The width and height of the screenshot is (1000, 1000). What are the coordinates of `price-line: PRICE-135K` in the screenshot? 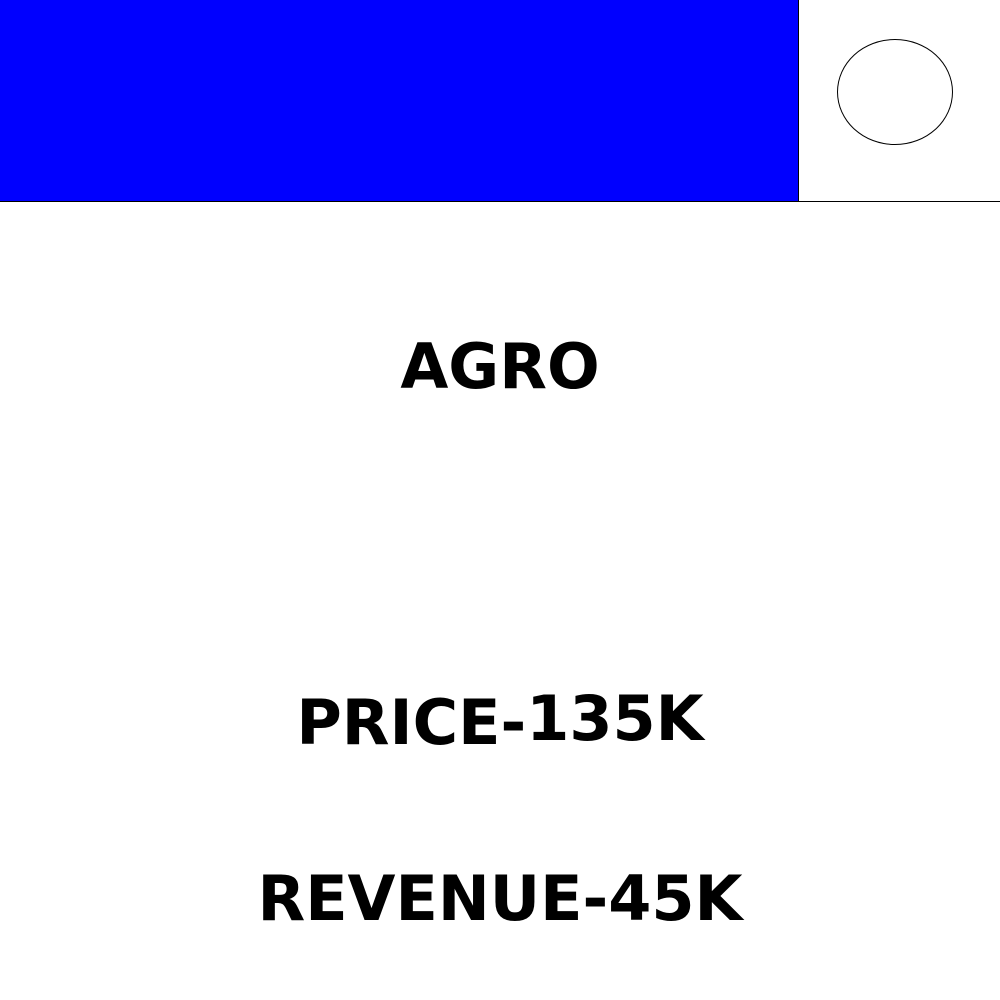 It's located at (500, 721).